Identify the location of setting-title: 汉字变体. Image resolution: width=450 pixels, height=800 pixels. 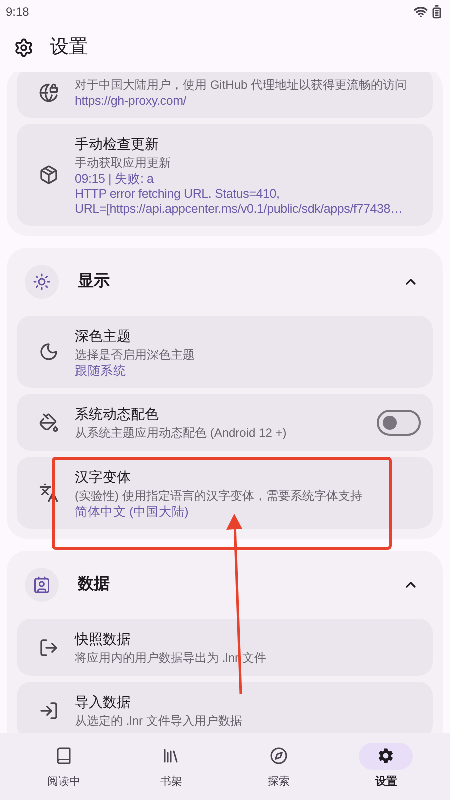
(103, 477).